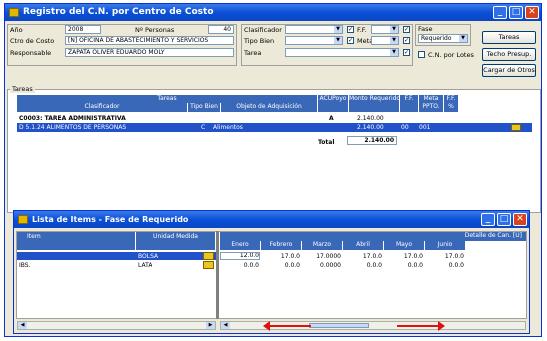 This screenshot has width=547, height=341. I want to click on items-app-icon, so click(23, 219).